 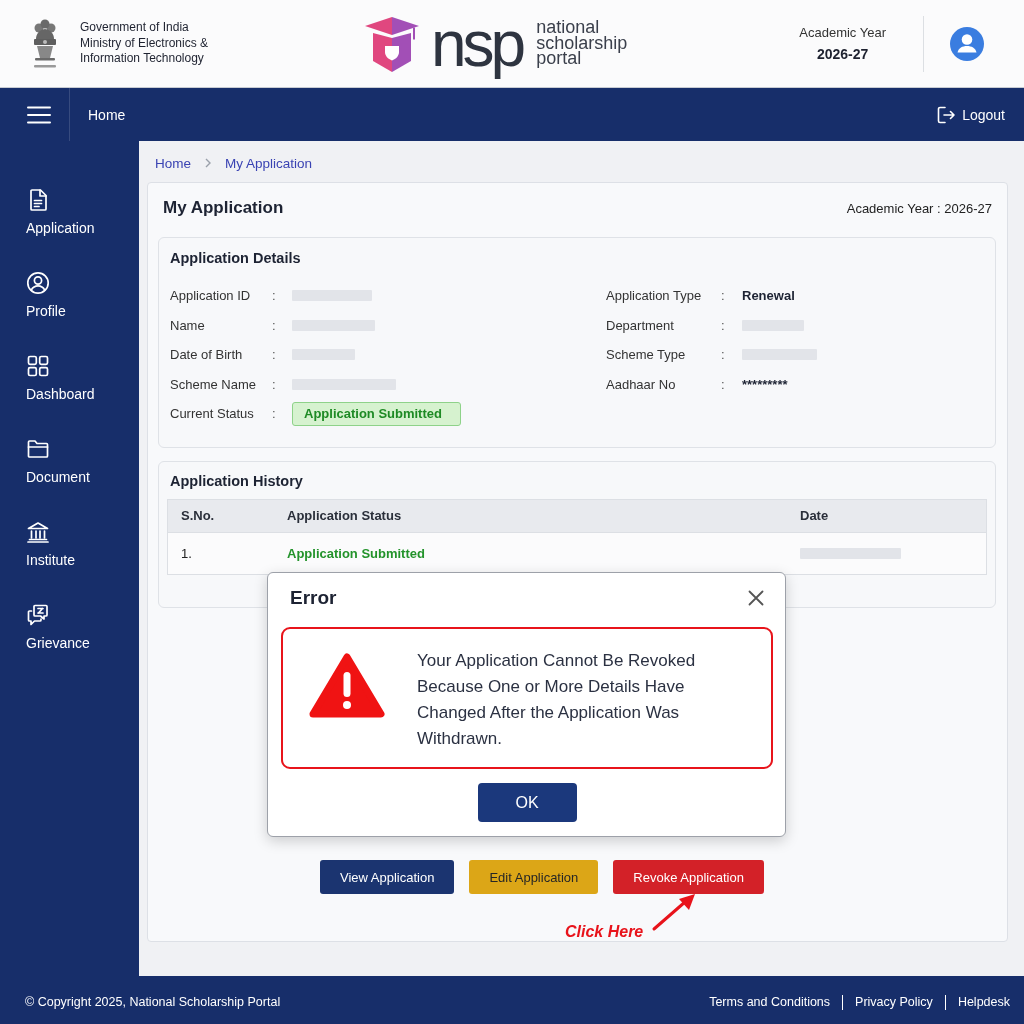 I want to click on warning-icon, so click(x=347, y=685).